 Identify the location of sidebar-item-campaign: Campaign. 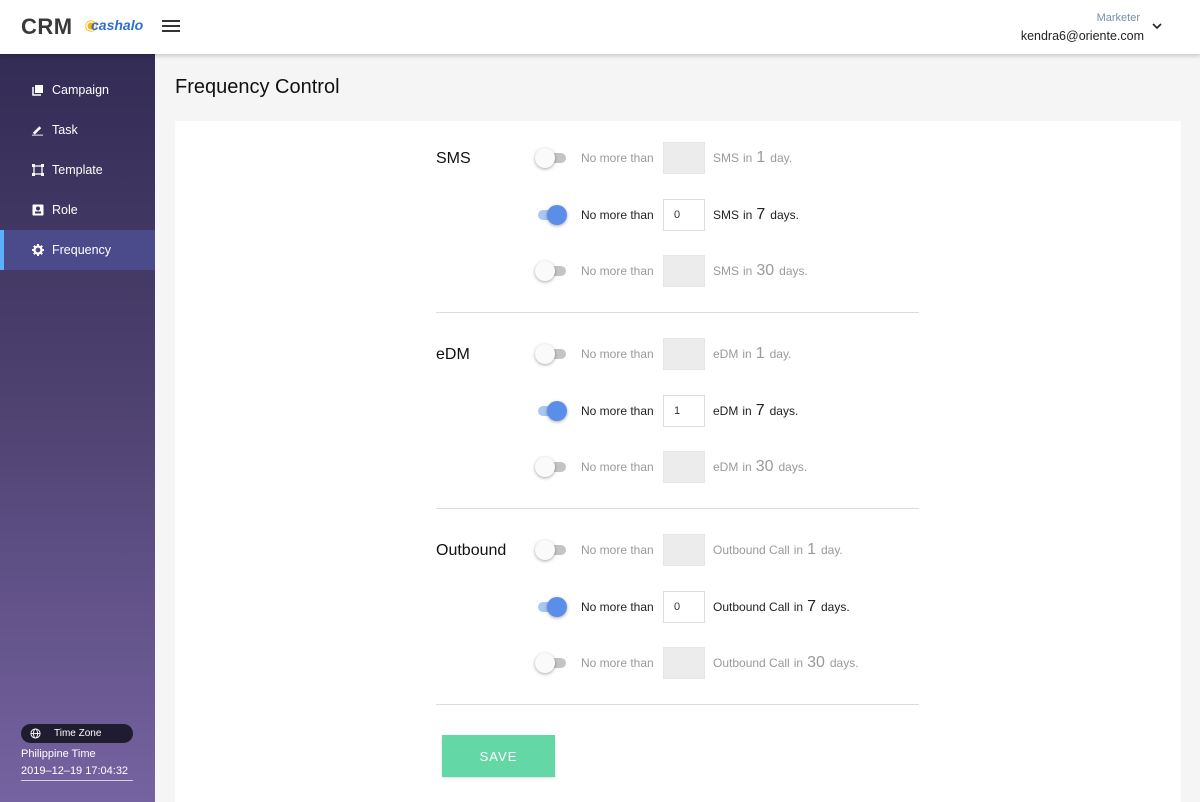
(77, 90).